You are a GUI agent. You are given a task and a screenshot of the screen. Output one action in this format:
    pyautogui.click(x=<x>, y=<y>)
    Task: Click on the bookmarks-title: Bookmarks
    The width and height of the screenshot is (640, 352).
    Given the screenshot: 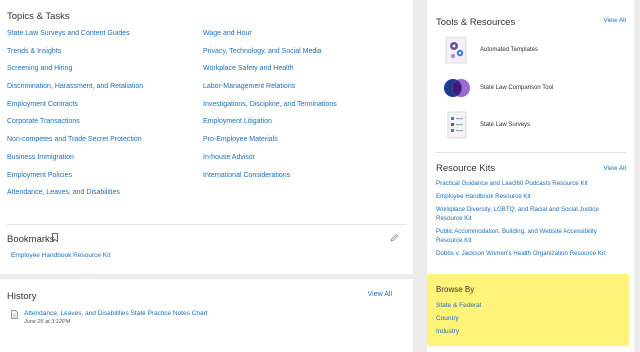 What is the action you would take?
    pyautogui.click(x=31, y=239)
    